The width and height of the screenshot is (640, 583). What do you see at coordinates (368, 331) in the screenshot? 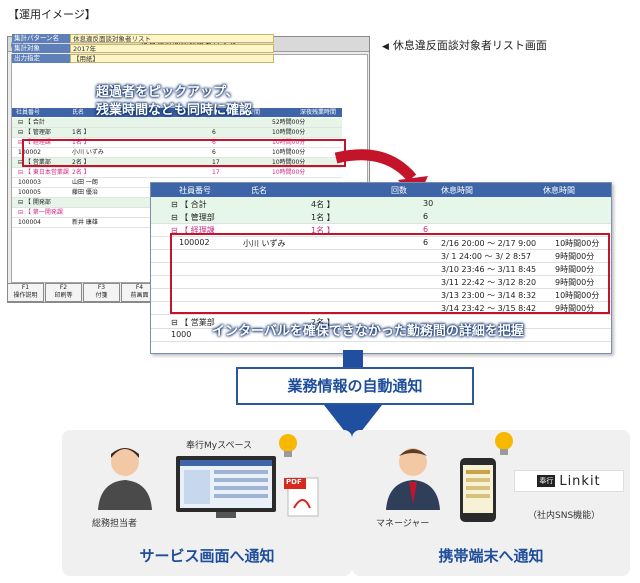
I see `callout-interval: インターバルを確保できなかった勤務間の詳細を把握` at bounding box center [368, 331].